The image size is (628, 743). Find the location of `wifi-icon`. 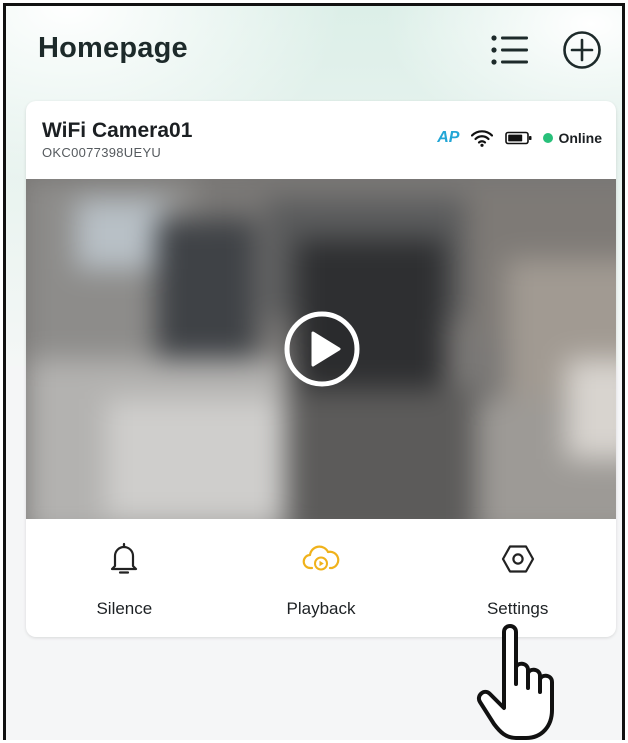

wifi-icon is located at coordinates (482, 138).